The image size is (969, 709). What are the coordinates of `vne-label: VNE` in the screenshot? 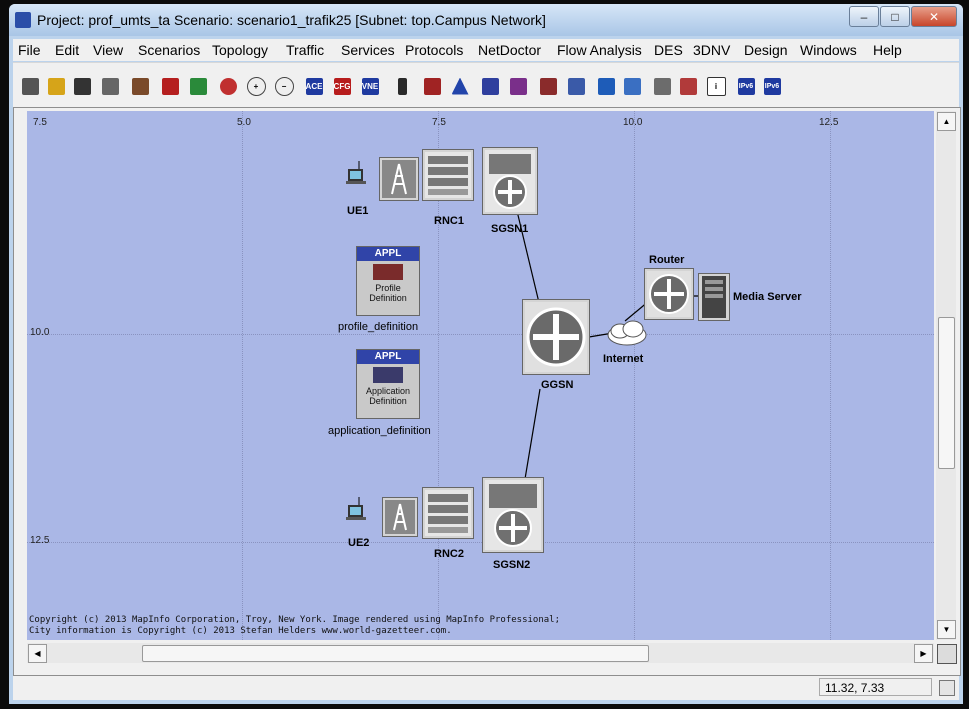 It's located at (370, 86).